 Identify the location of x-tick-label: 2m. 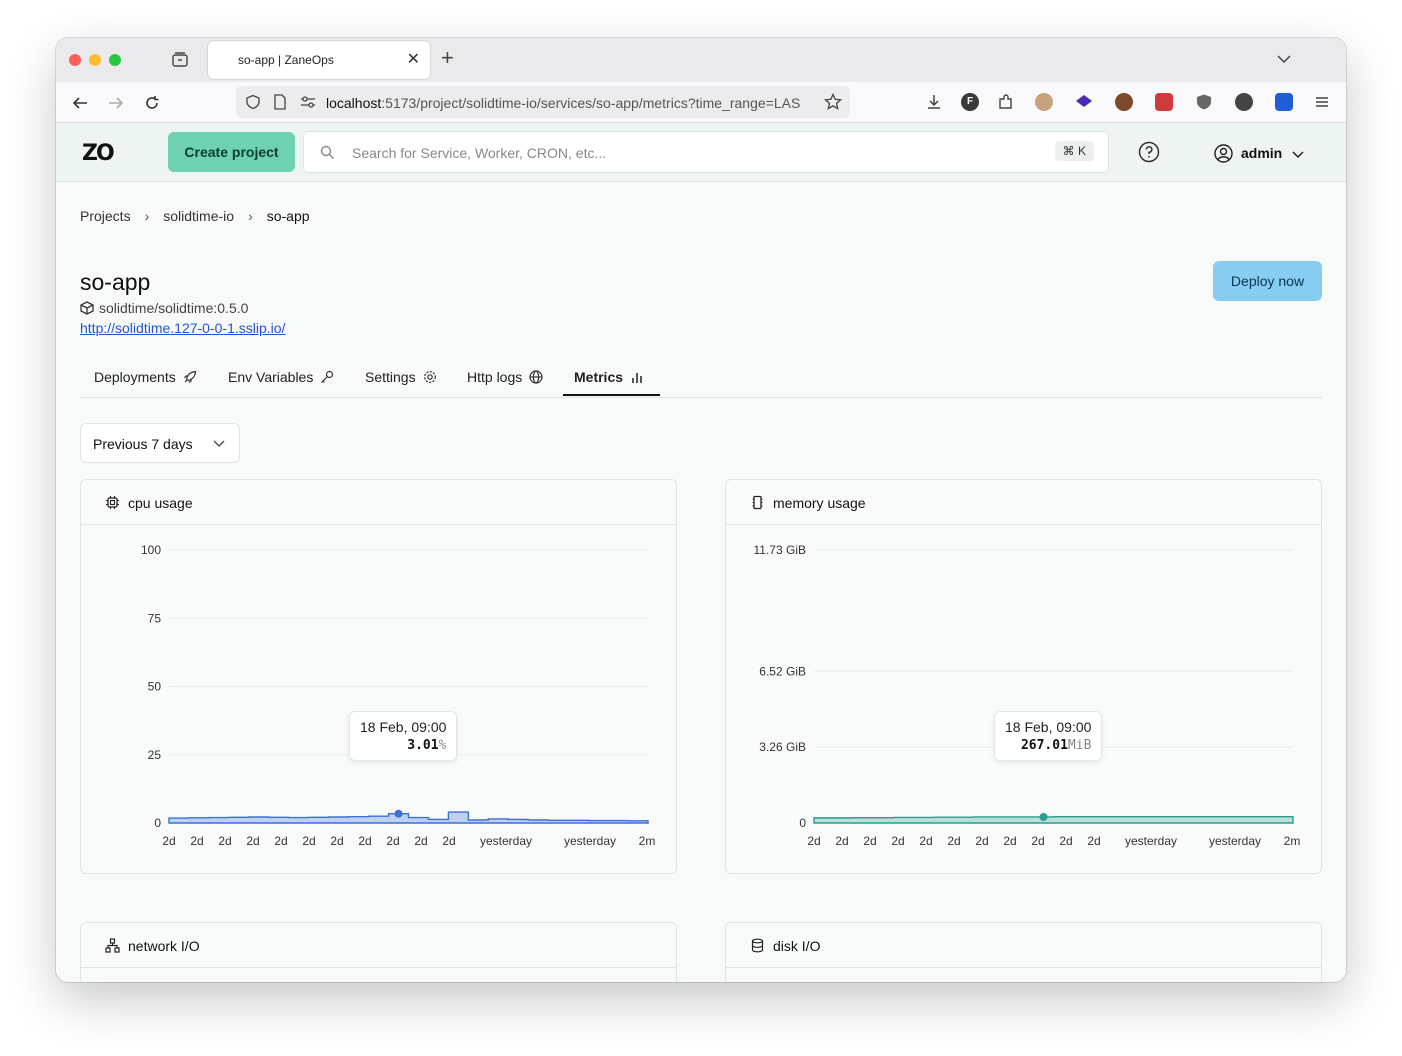
(647, 841).